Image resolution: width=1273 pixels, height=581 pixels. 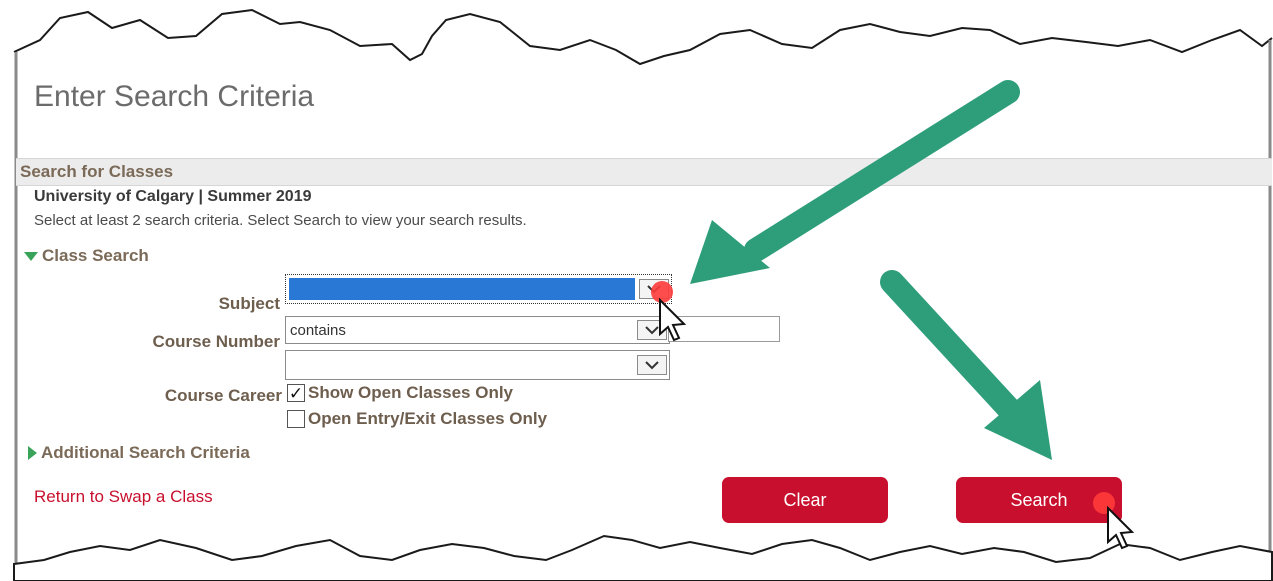 I want to click on course-career-dropdown-button, so click(x=652, y=365).